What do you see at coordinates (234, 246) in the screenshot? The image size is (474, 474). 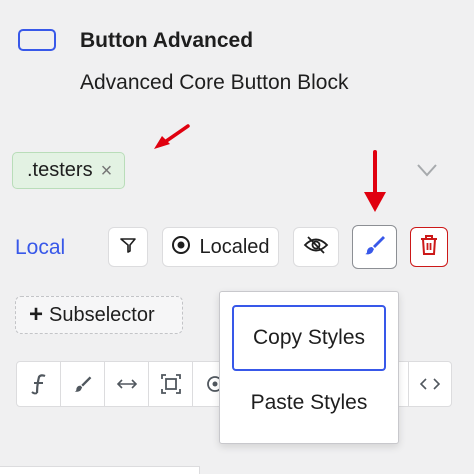 I see `localed-label: Localed` at bounding box center [234, 246].